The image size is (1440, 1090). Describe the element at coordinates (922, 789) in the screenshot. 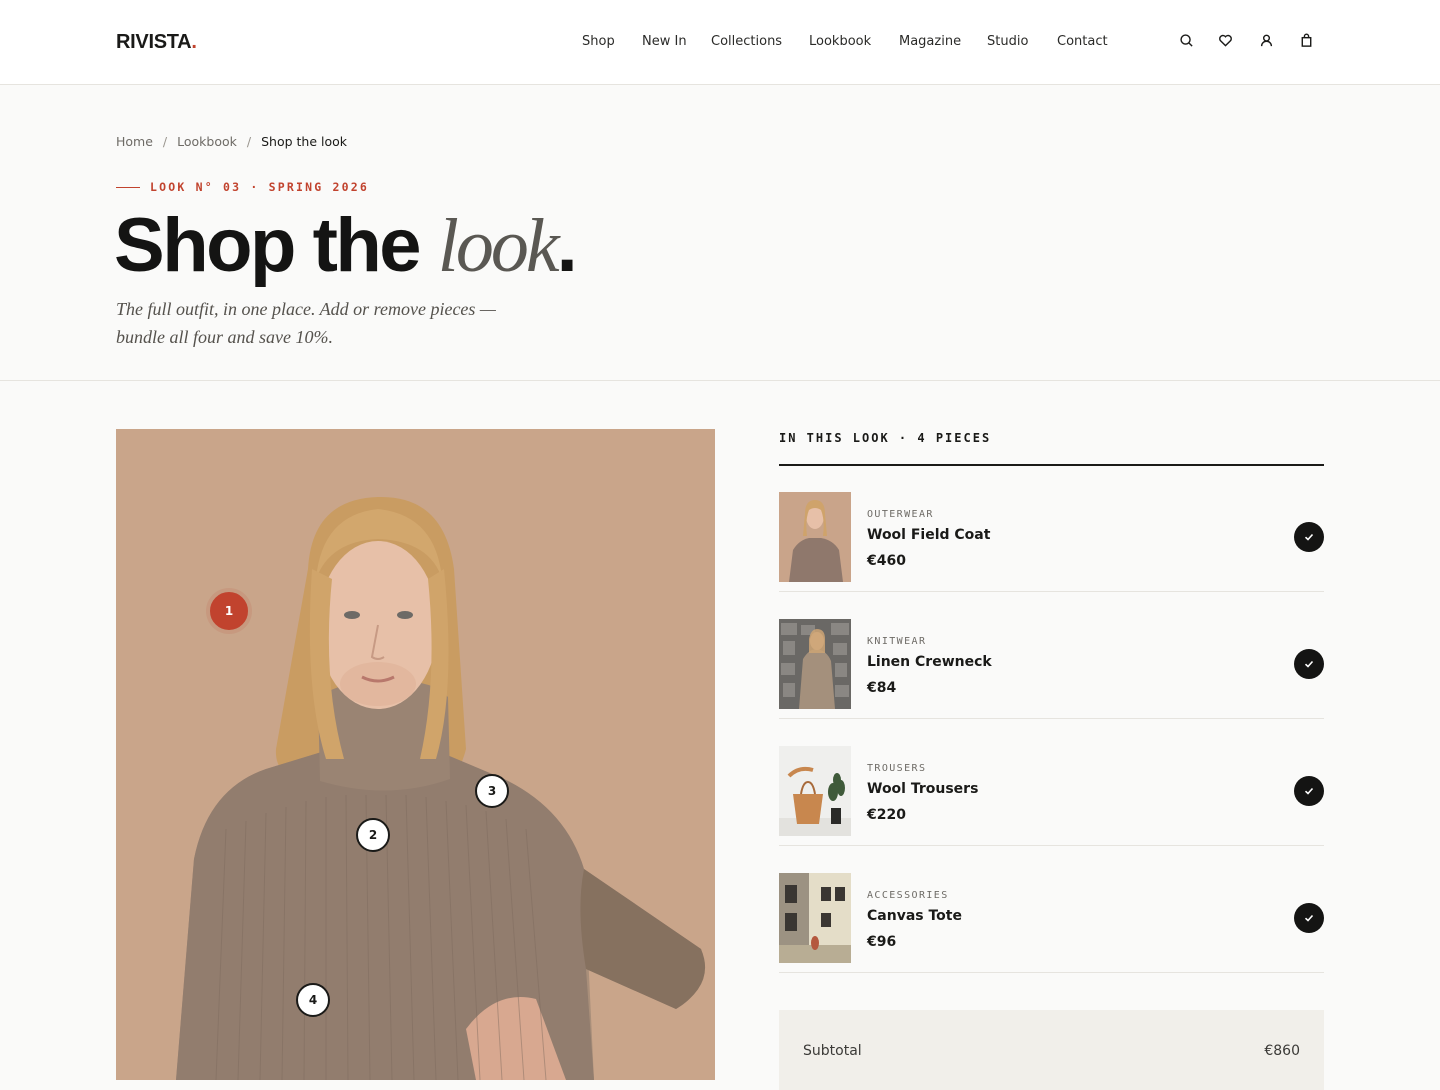

I see `item-name: Wool Trousers` at that location.